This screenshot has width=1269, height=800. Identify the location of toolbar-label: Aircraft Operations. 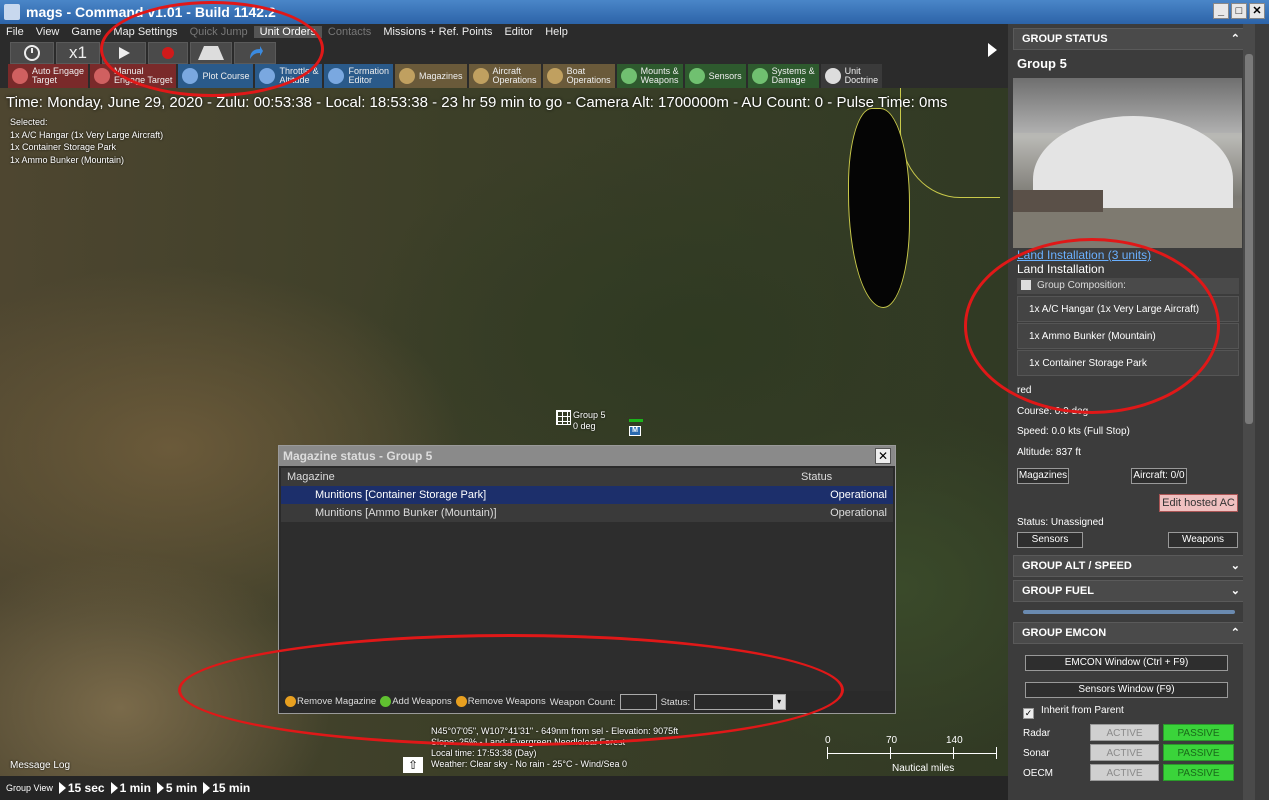
(514, 75).